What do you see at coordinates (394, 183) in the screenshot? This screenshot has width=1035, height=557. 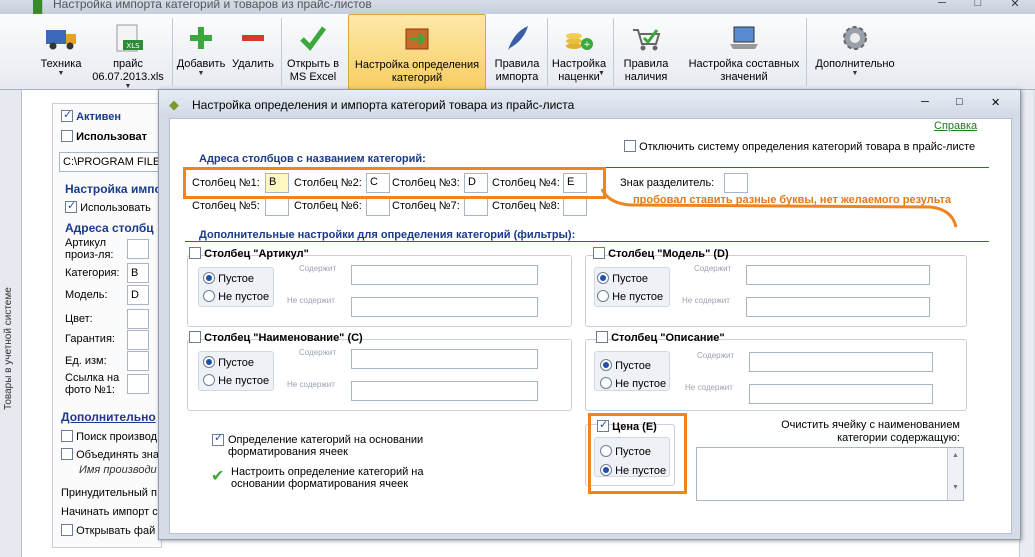 I see `columns-highlight-box` at bounding box center [394, 183].